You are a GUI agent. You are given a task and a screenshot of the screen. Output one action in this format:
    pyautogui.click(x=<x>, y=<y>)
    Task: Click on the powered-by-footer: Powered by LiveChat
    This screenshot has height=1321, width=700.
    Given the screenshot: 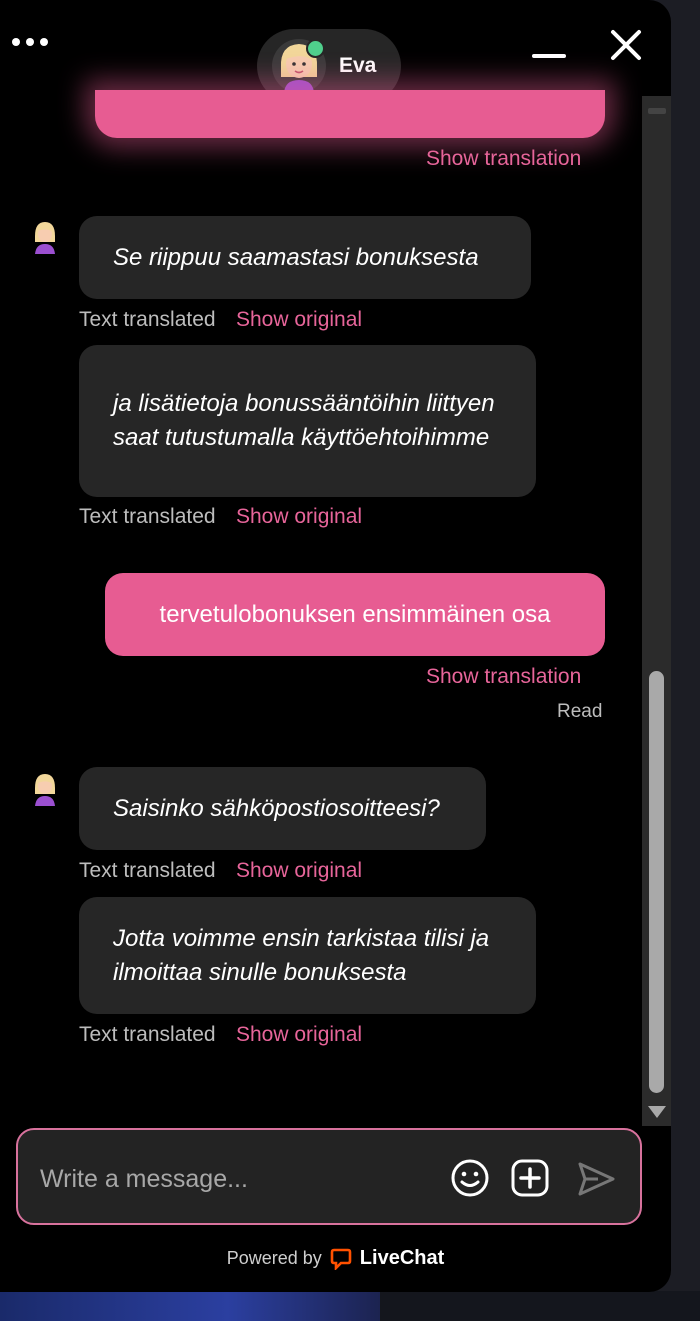 What is the action you would take?
    pyautogui.click(x=335, y=1258)
    